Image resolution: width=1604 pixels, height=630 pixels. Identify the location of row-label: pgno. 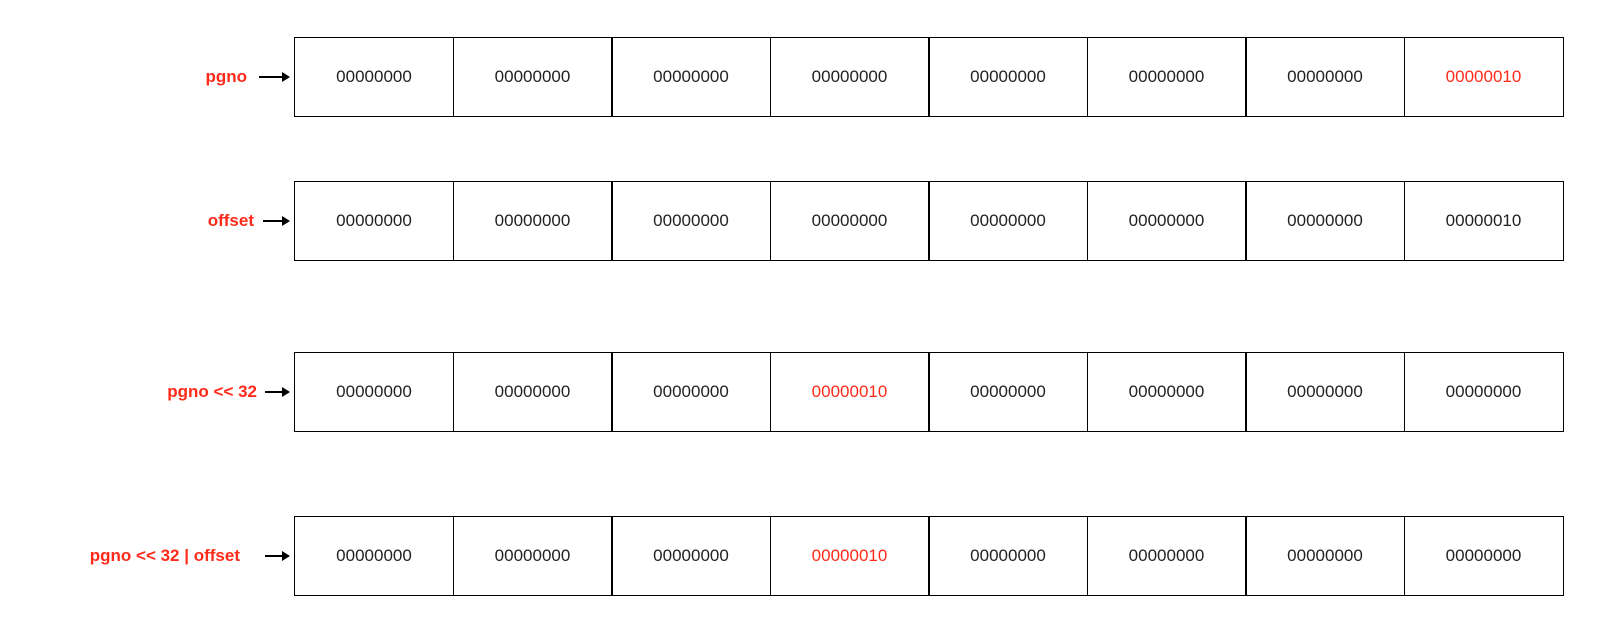
(226, 76).